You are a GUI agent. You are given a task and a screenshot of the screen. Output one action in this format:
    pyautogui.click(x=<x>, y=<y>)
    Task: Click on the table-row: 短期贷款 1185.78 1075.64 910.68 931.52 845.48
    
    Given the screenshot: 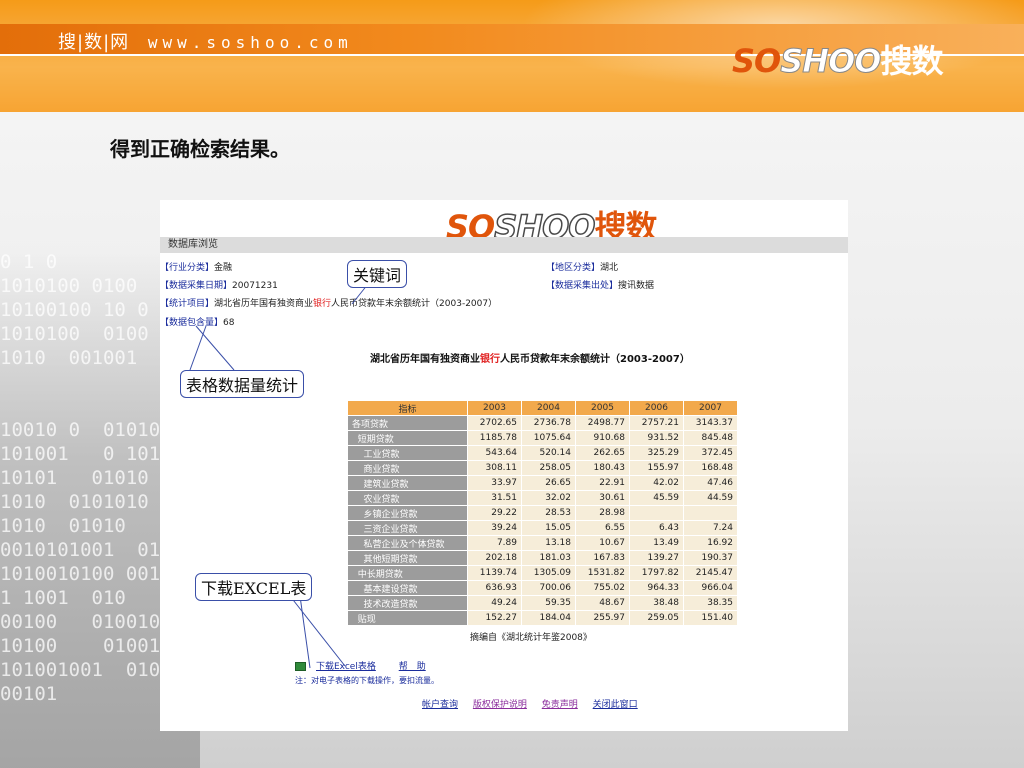 What is the action you would take?
    pyautogui.click(x=542, y=438)
    